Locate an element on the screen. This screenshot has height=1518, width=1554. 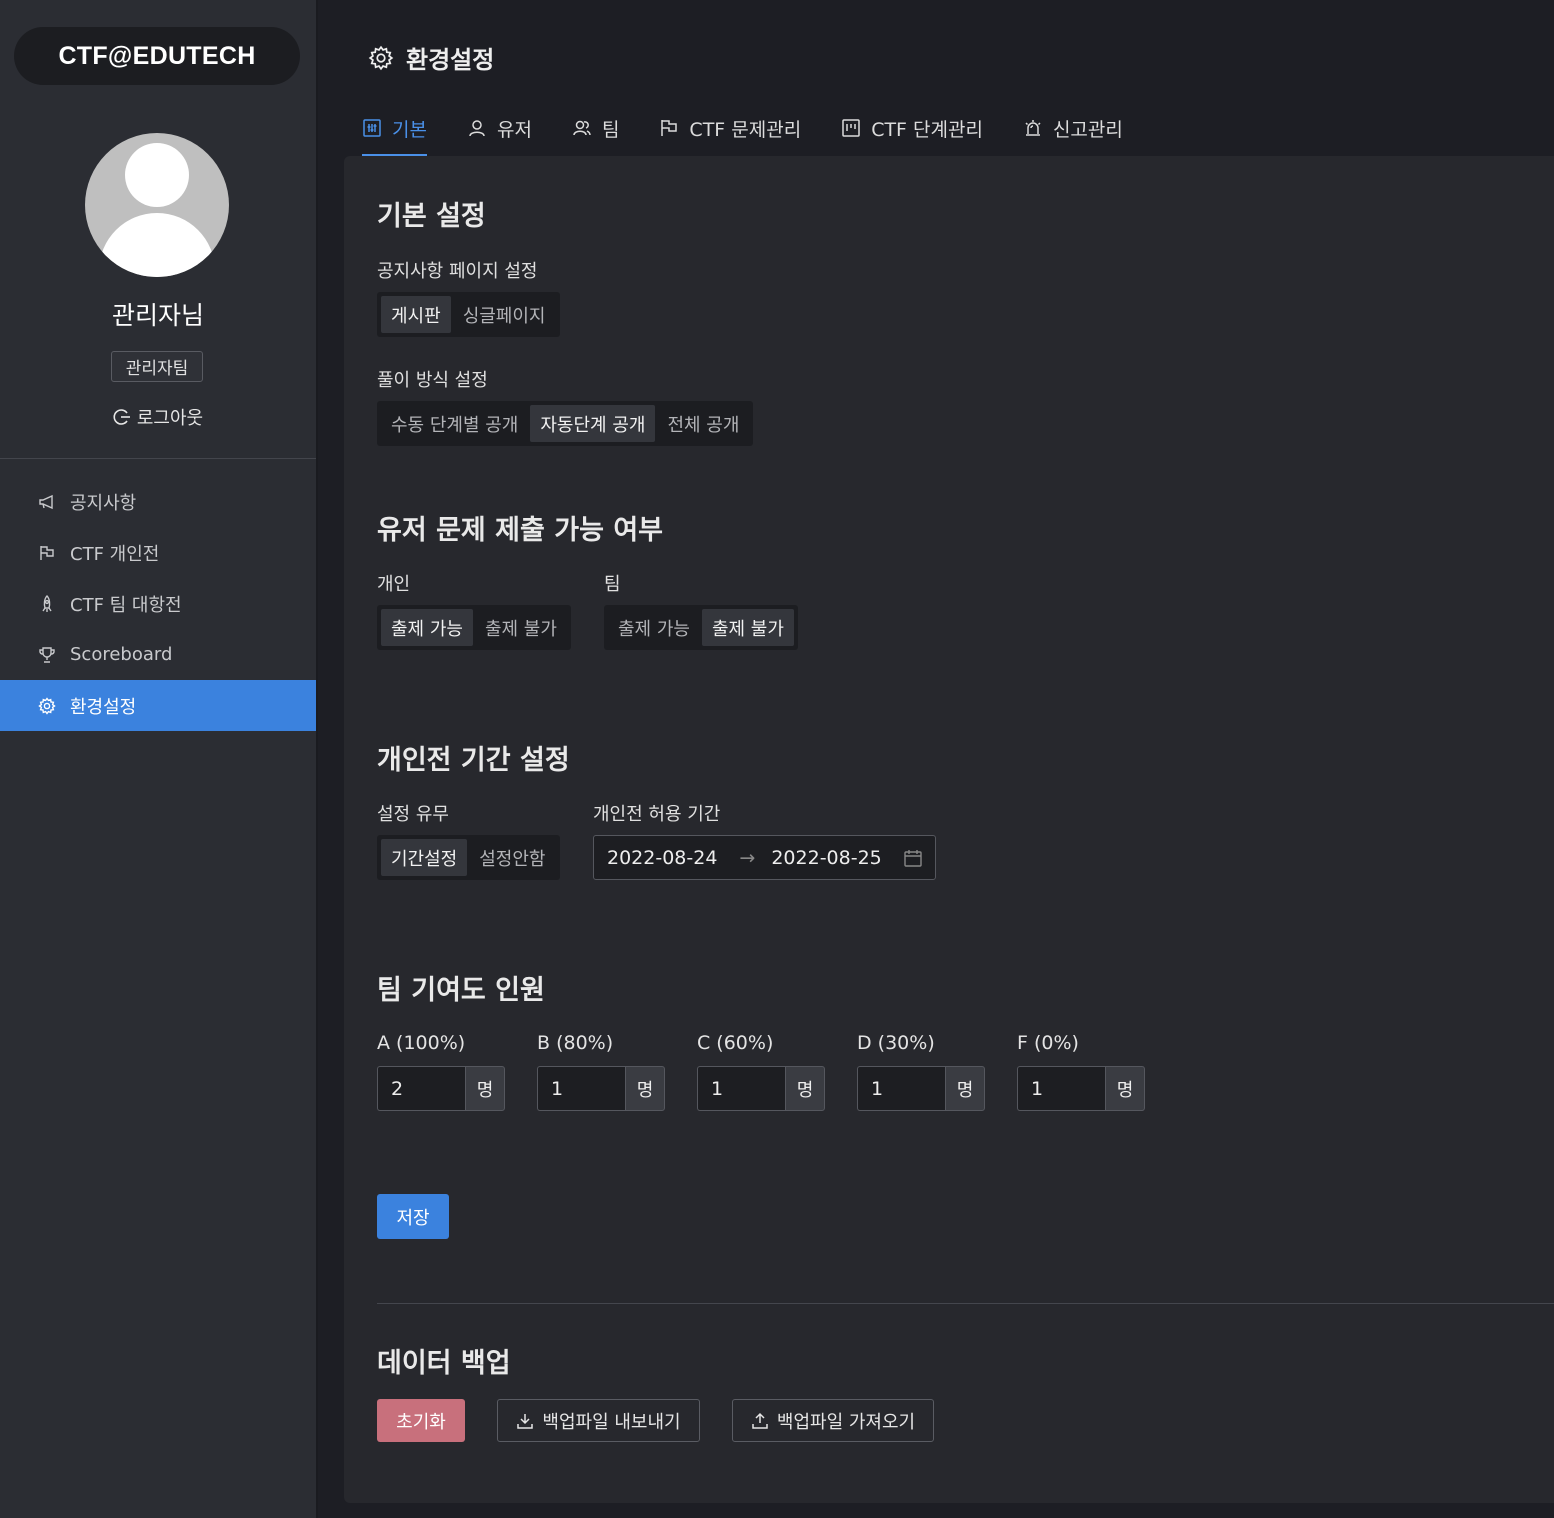
solve-option-manual: 수동 단계별 공개 is located at coordinates (454, 423).